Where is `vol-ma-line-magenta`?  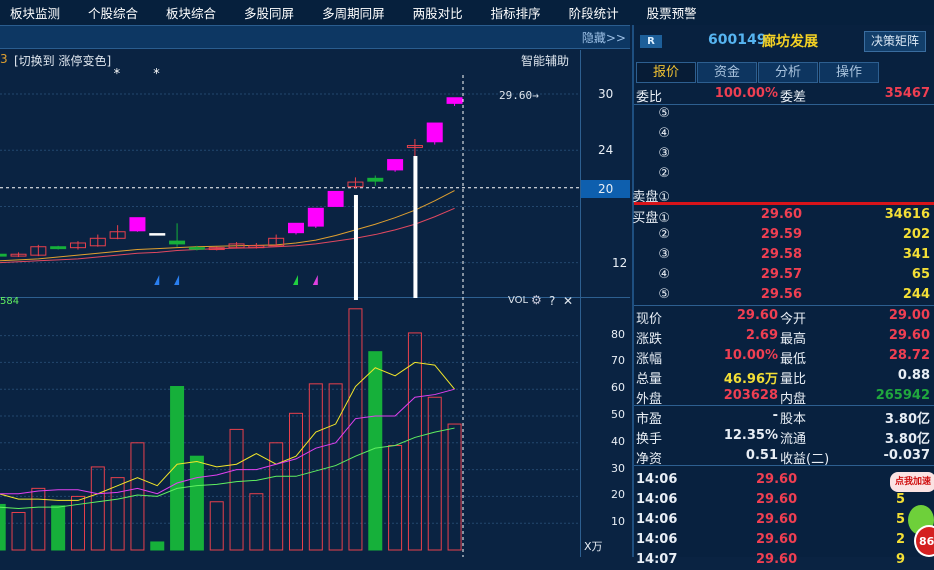 vol-ma-line-magenta is located at coordinates (227, 441).